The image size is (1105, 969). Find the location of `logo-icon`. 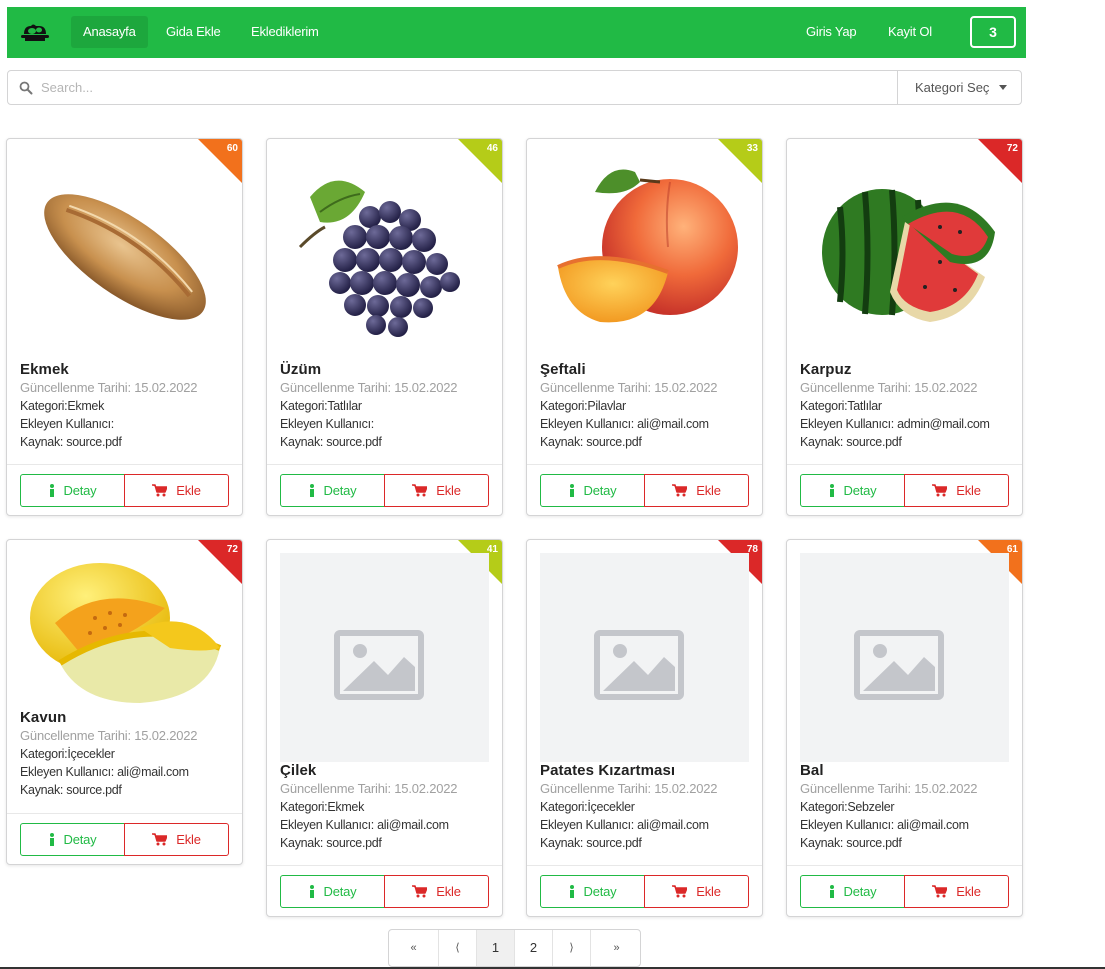

logo-icon is located at coordinates (35, 32).